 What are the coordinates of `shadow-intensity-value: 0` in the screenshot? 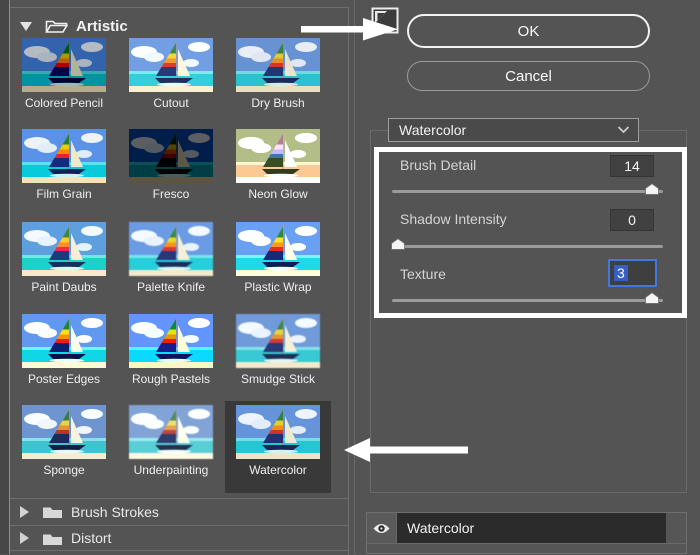 It's located at (632, 220).